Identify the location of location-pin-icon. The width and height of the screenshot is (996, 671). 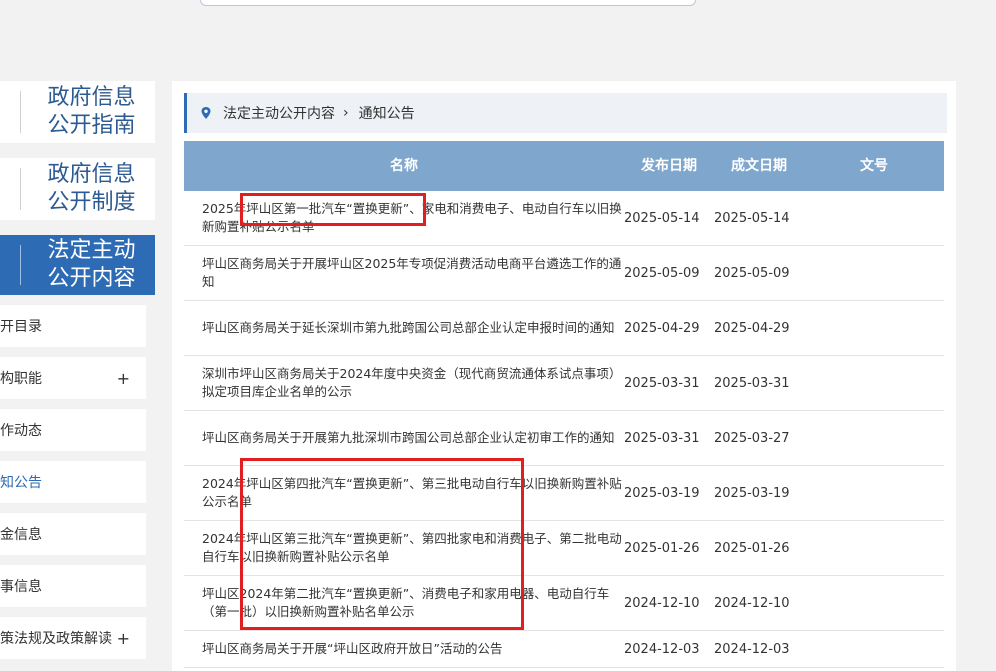
(206, 113).